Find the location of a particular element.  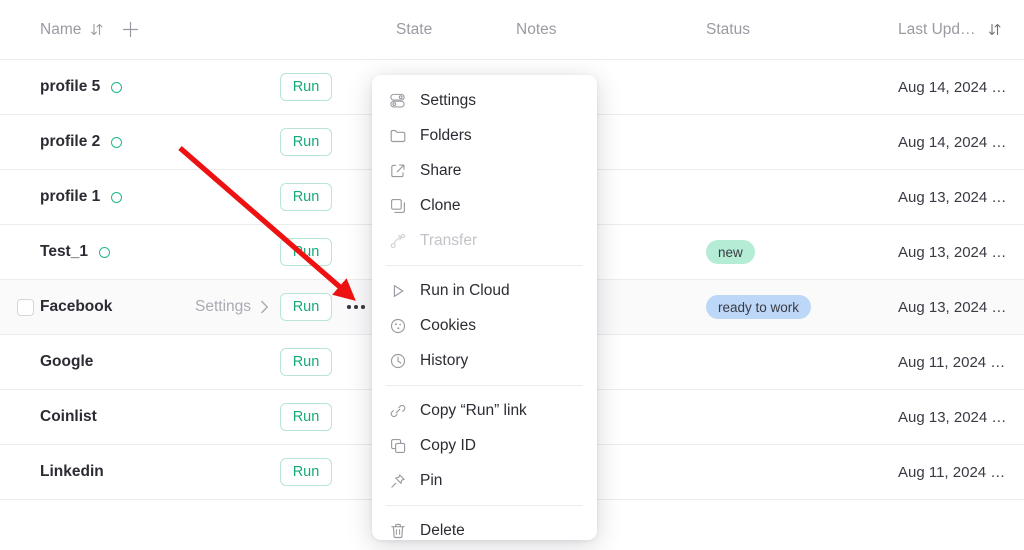

ellipsis-icon is located at coordinates (356, 307).